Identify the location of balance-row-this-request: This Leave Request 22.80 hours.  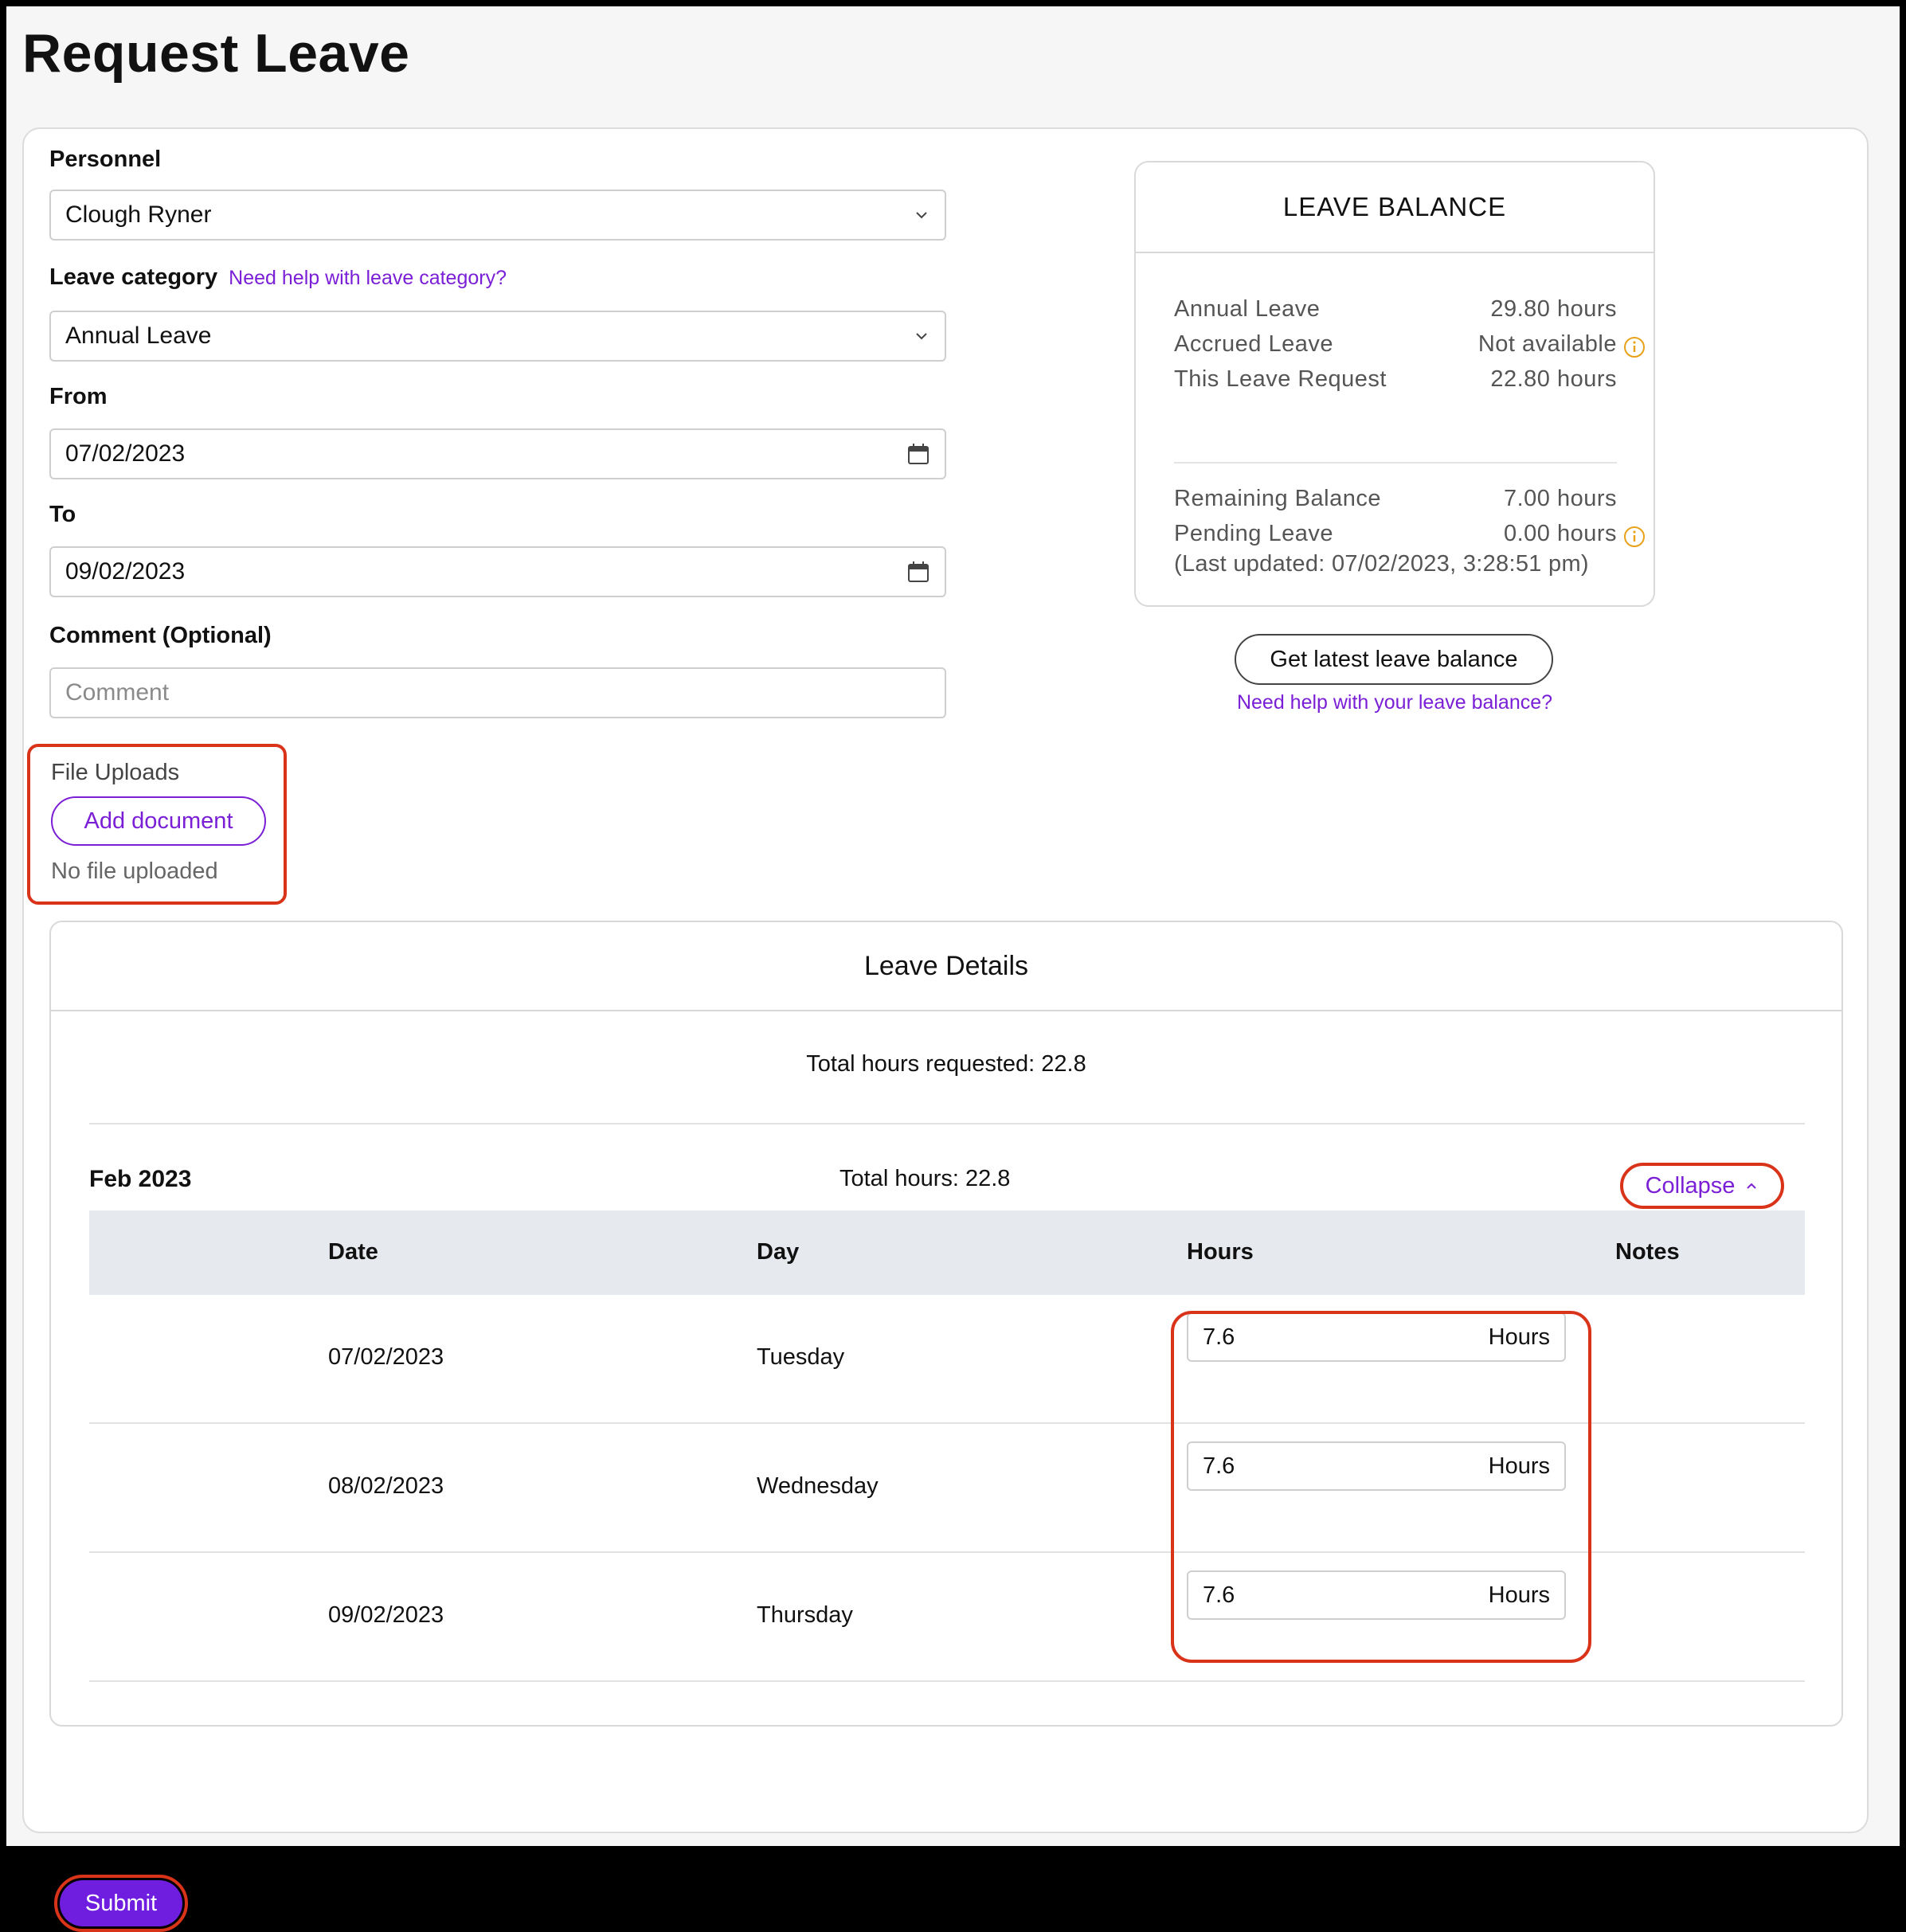
(1395, 380).